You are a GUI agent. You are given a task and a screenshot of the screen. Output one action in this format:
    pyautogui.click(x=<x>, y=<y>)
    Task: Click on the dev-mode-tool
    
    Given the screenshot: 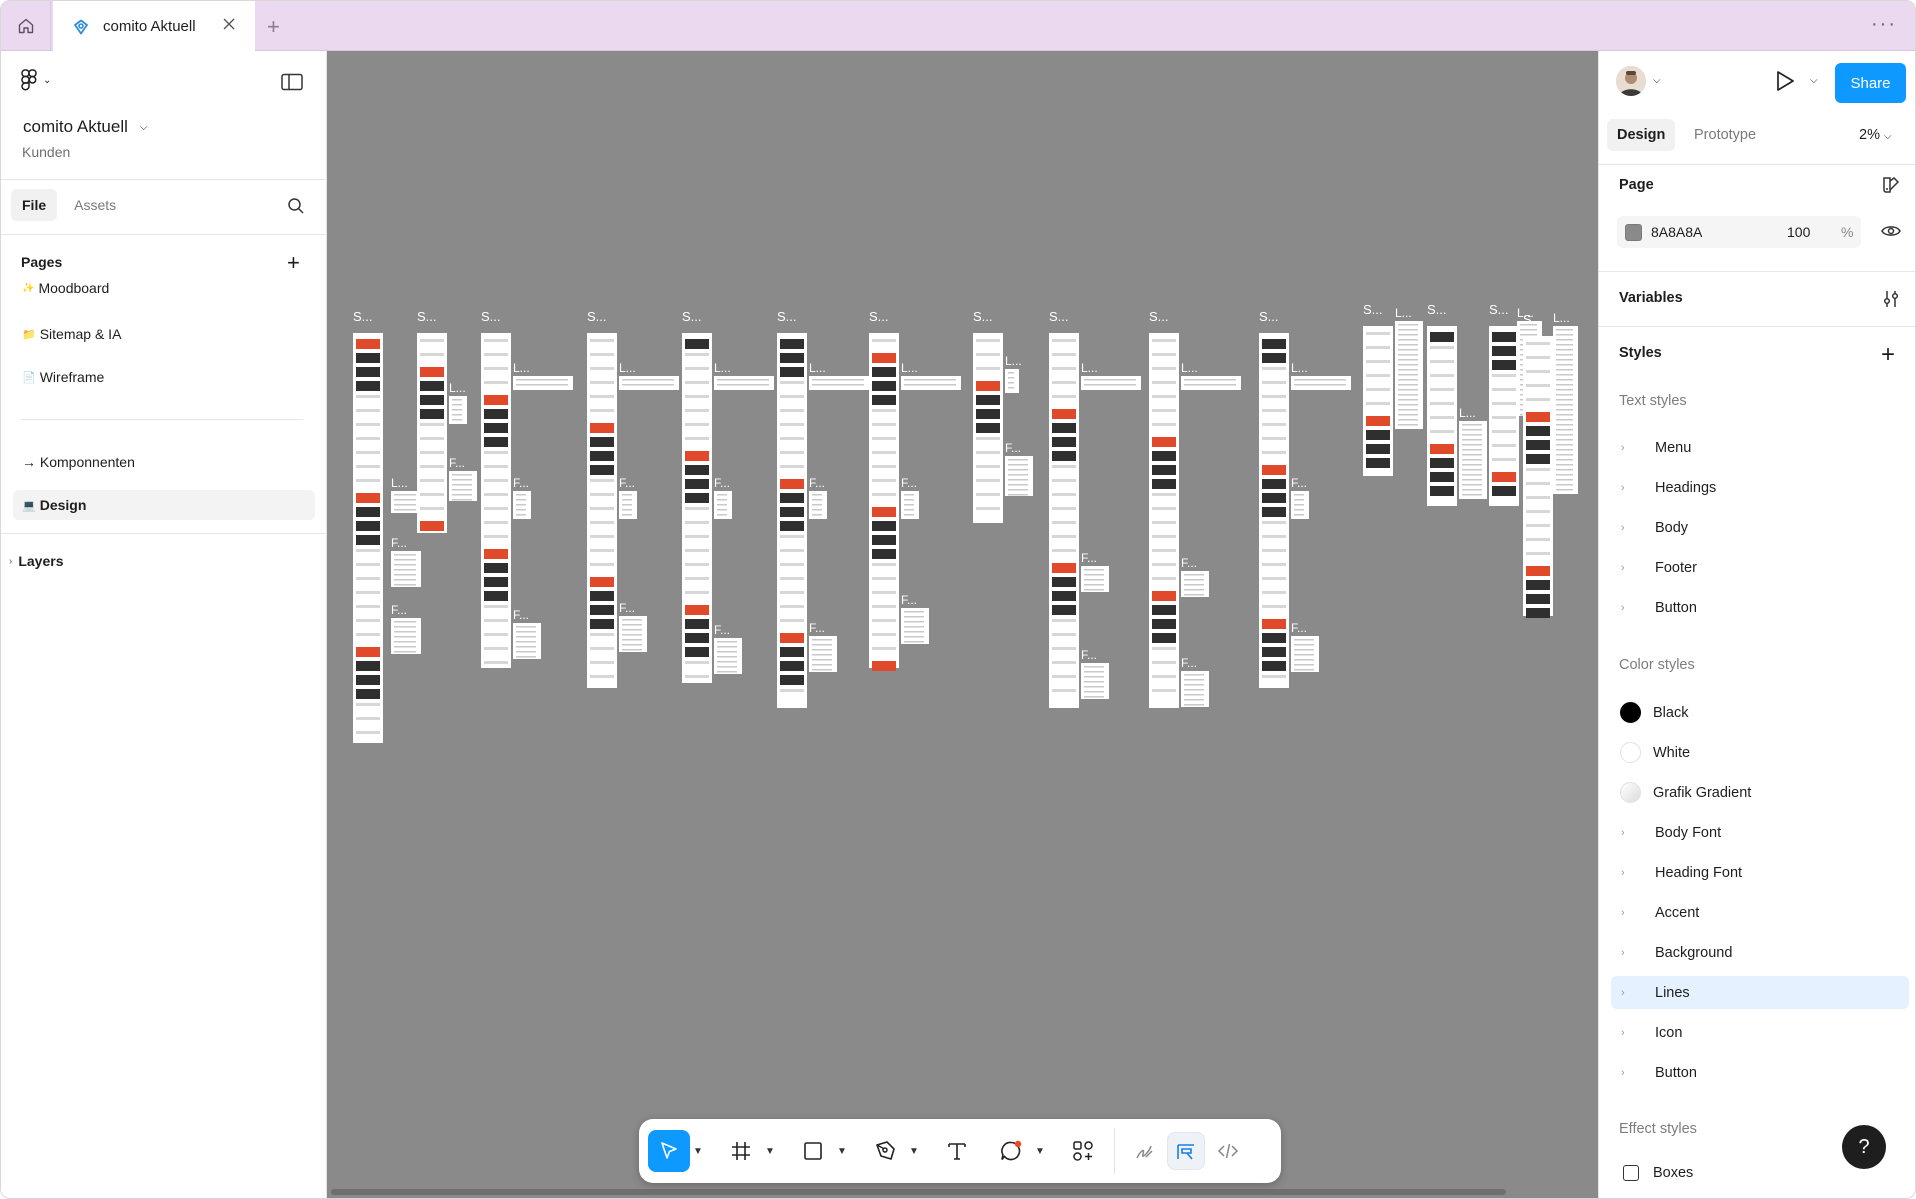 What is the action you would take?
    pyautogui.click(x=1228, y=1151)
    